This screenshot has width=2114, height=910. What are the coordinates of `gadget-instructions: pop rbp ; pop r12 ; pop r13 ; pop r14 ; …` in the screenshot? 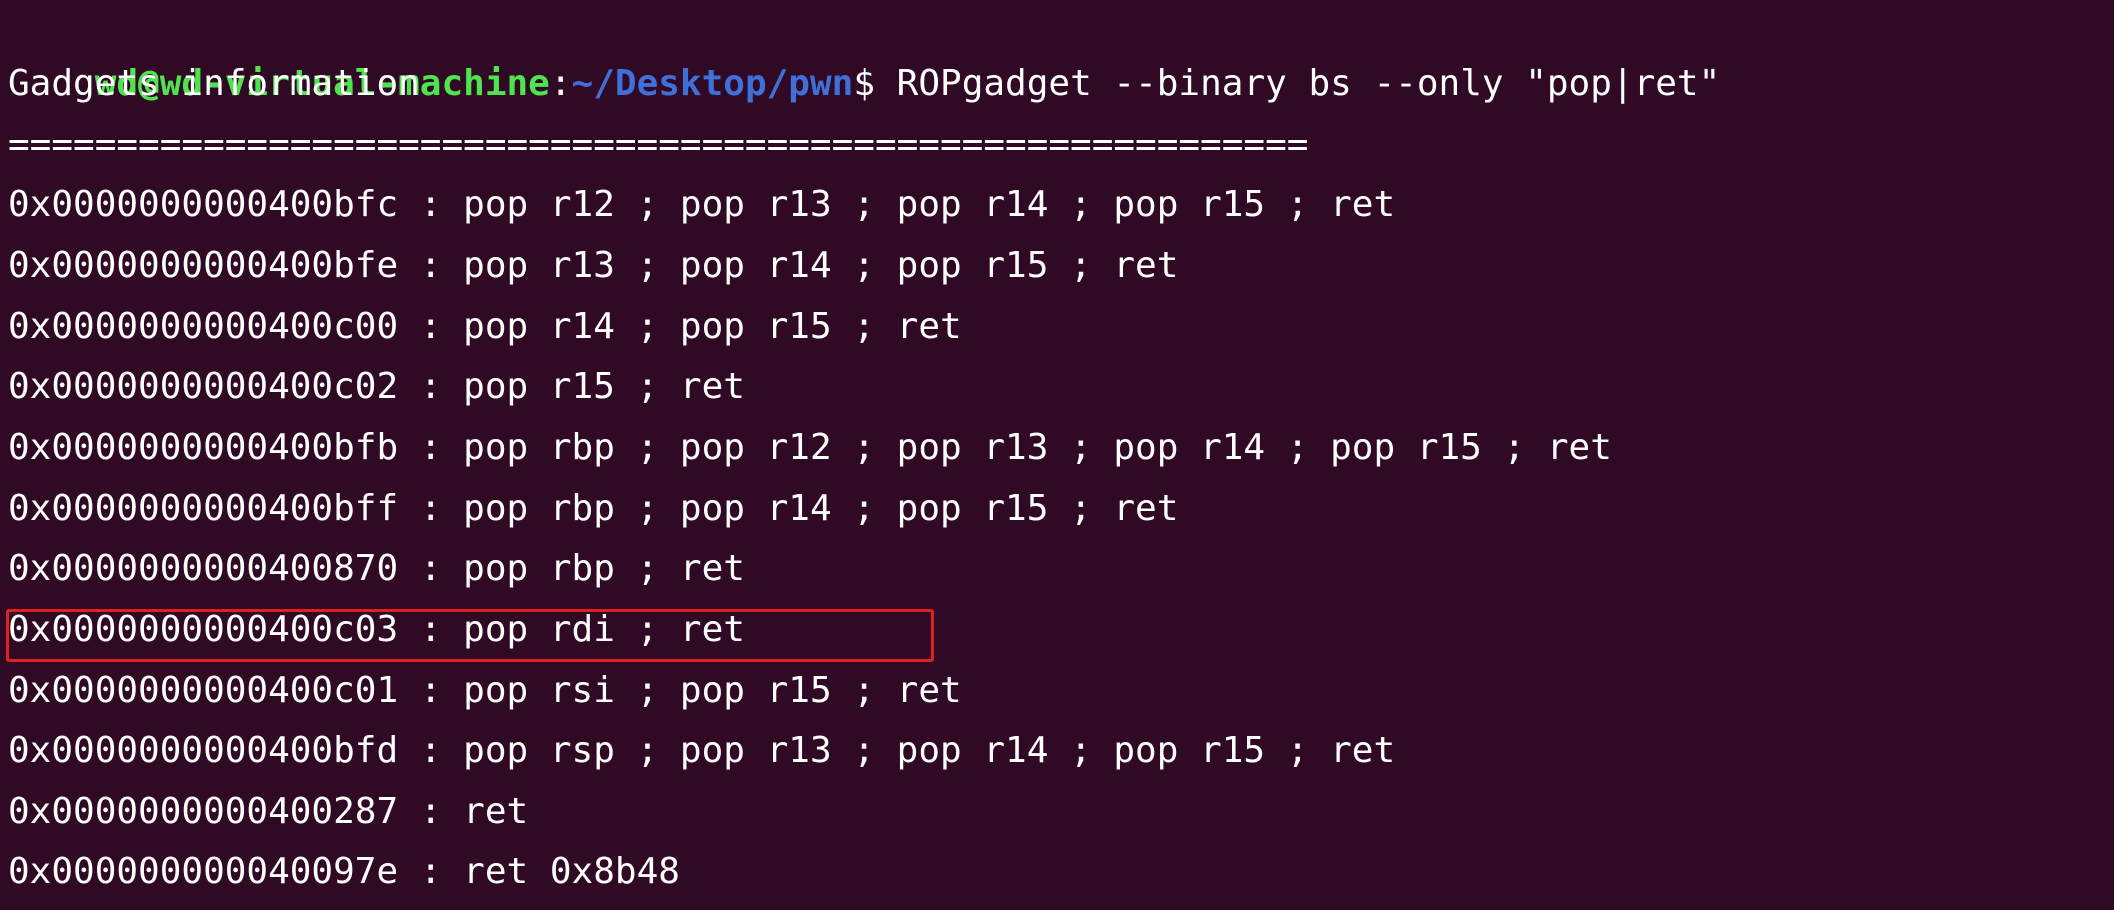 It's located at (1037, 447).